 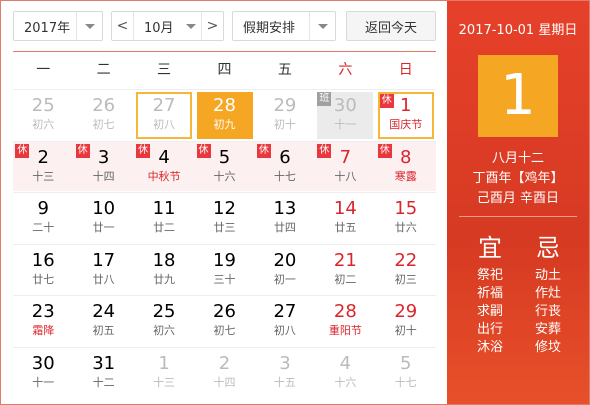 I want to click on day-cell: 9 二十, so click(x=43, y=218).